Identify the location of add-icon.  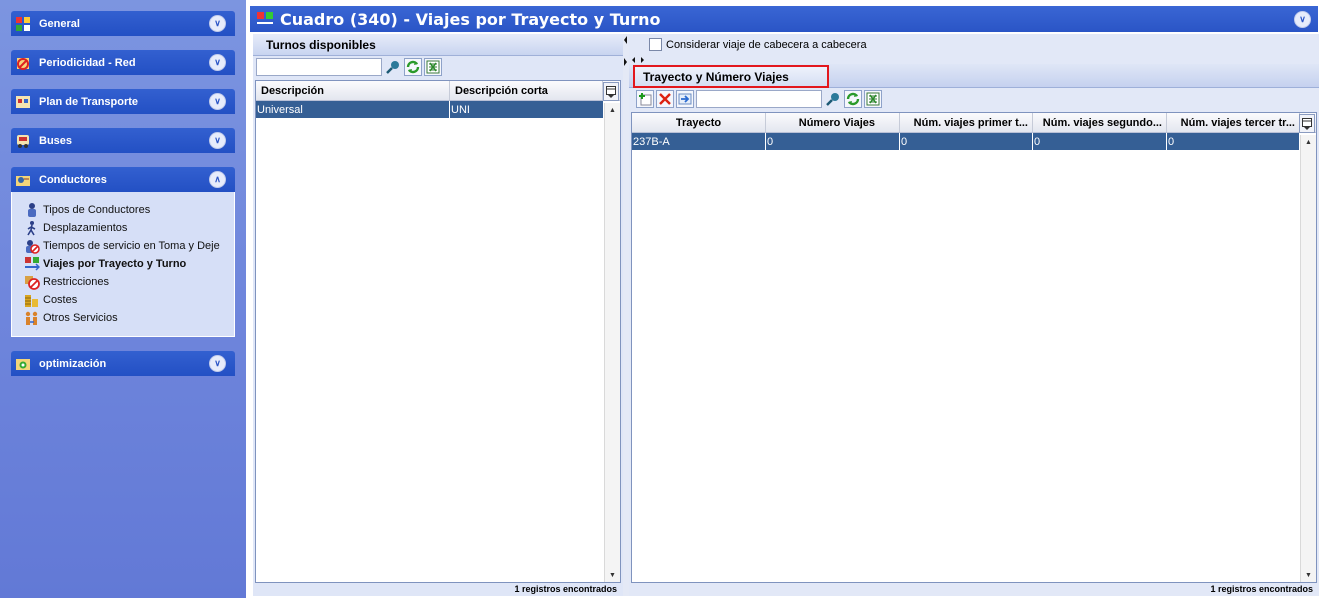
(645, 99).